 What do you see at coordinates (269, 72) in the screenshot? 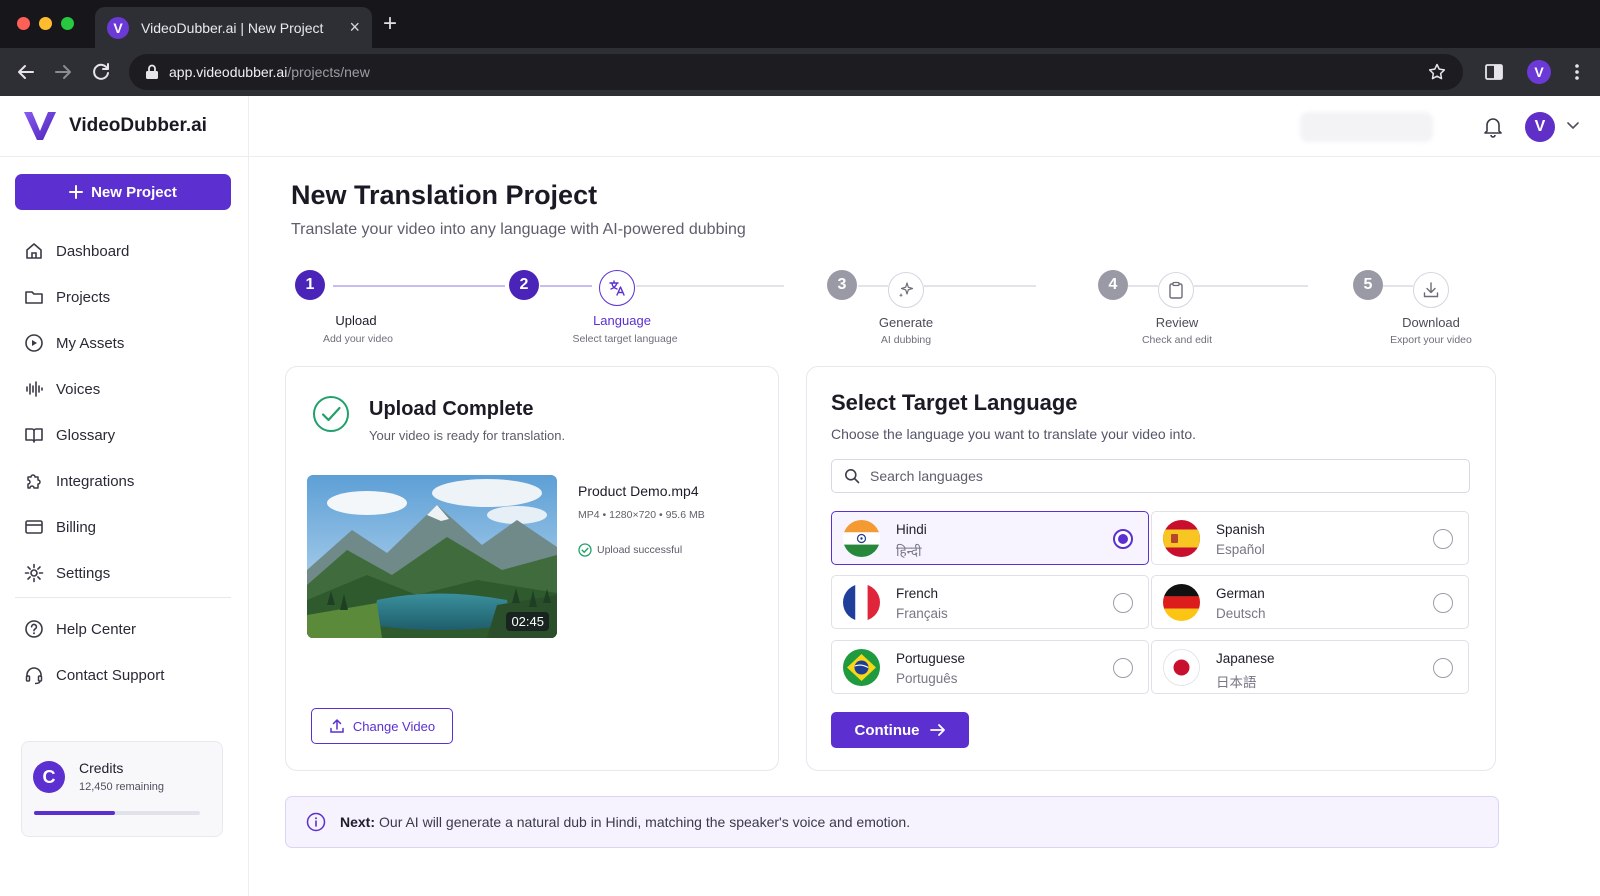
I see `url-text: app.videodubber.ai/projects/new` at bounding box center [269, 72].